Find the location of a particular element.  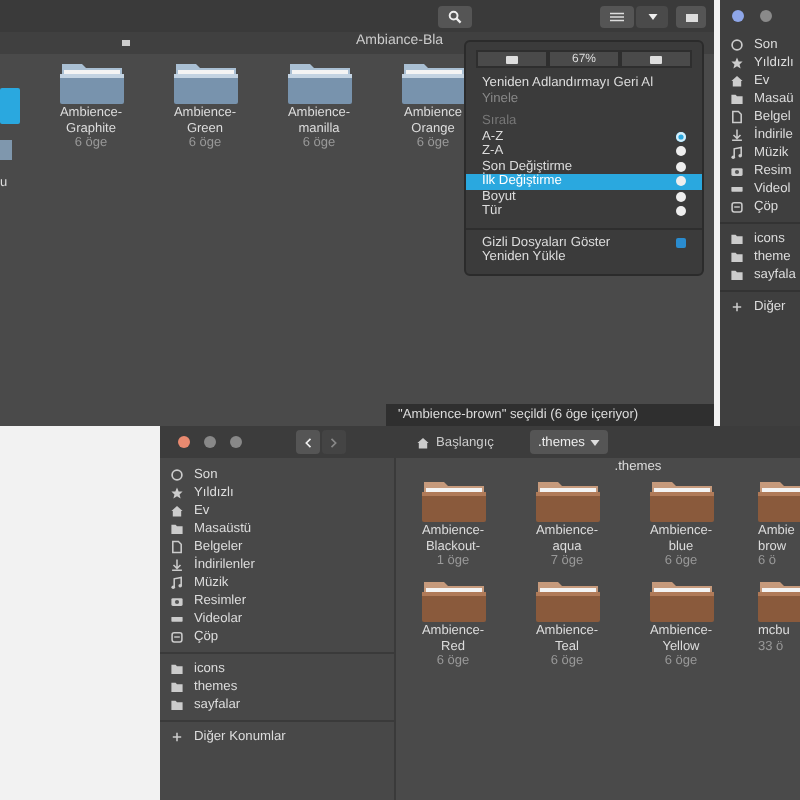

checkbox is located at coordinates (681, 242).